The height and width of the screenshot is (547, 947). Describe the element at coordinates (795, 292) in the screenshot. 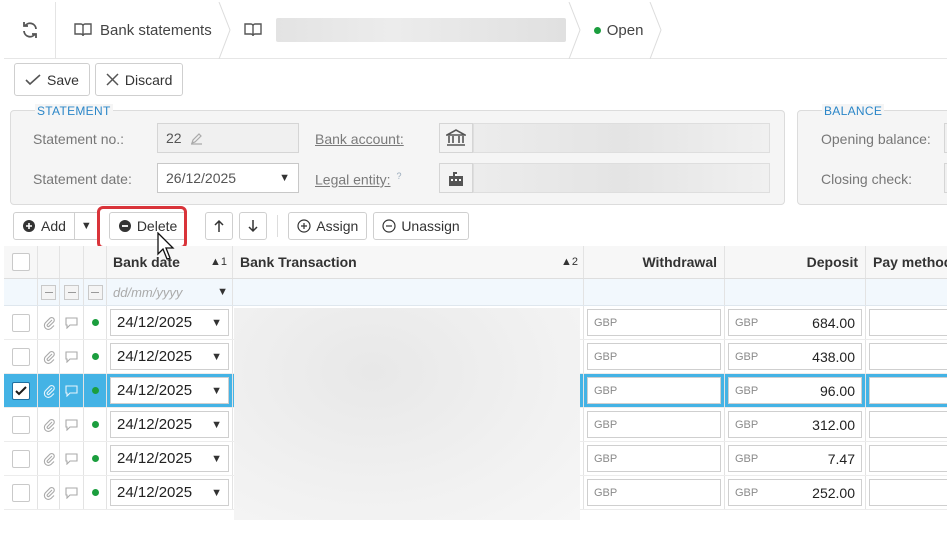

I see `deposit-filter` at that location.